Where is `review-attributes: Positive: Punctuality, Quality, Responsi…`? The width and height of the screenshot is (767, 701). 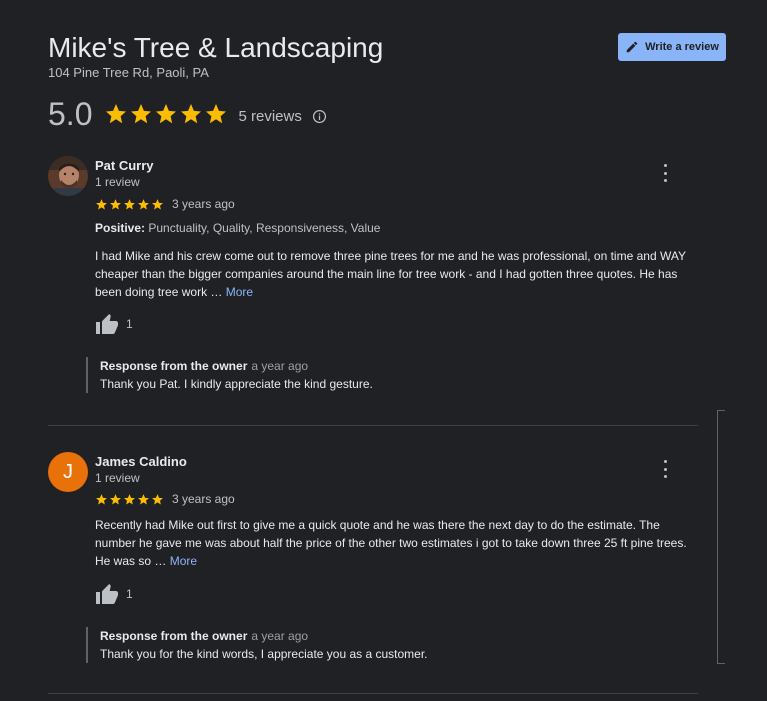 review-attributes: Positive: Punctuality, Quality, Responsi… is located at coordinates (237, 228).